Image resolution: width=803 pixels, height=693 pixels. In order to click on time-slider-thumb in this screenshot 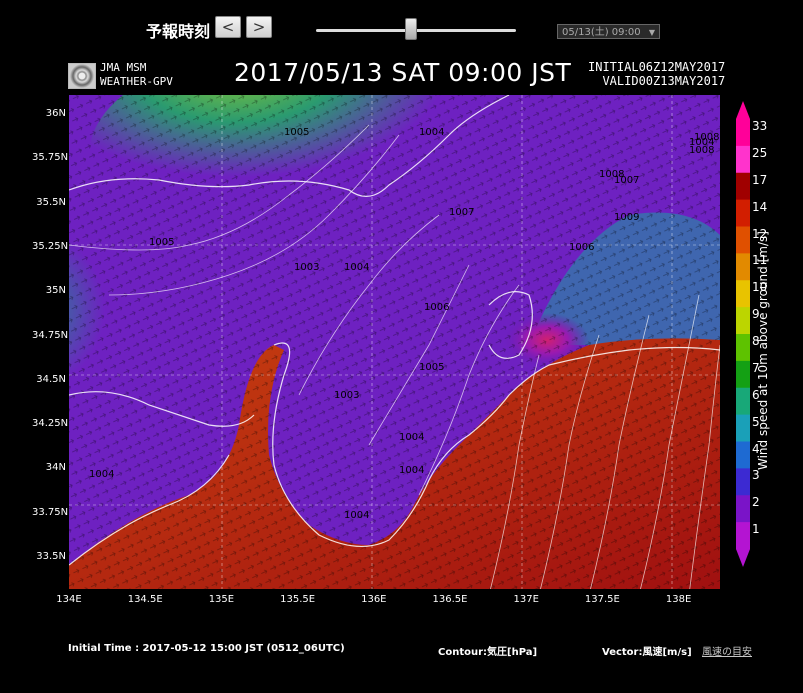, I will do `click(411, 29)`.